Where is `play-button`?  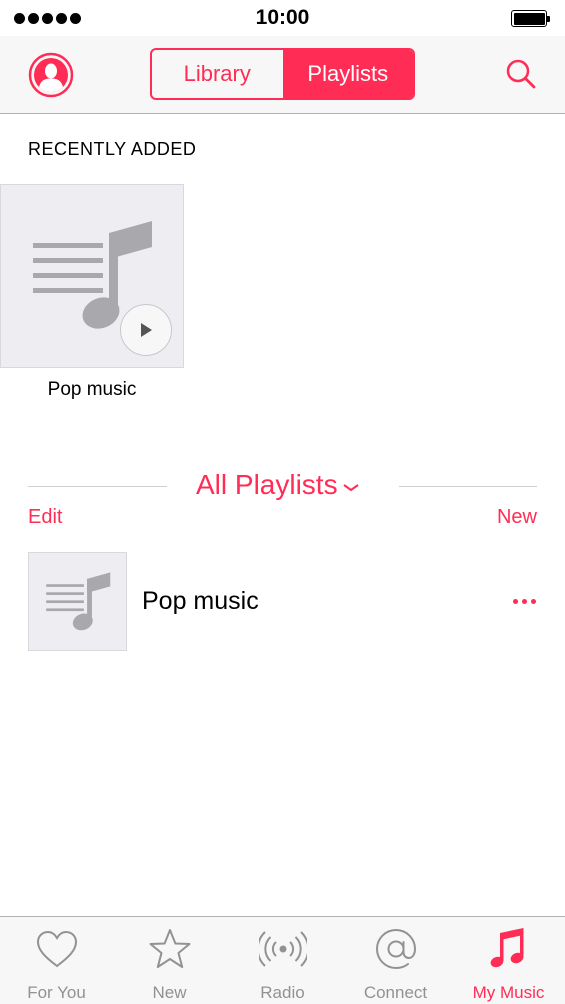
play-button is located at coordinates (146, 330).